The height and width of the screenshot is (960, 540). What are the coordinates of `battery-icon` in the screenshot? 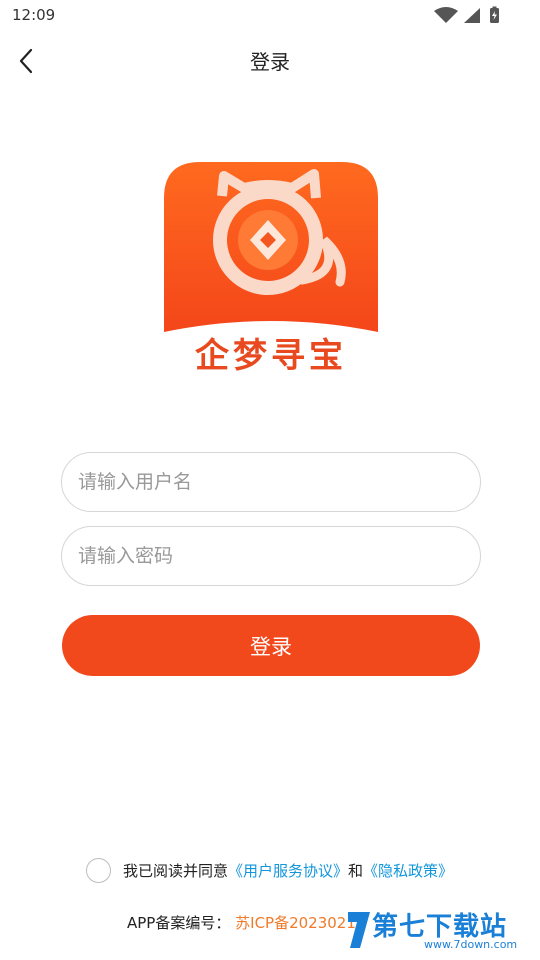 It's located at (494, 14).